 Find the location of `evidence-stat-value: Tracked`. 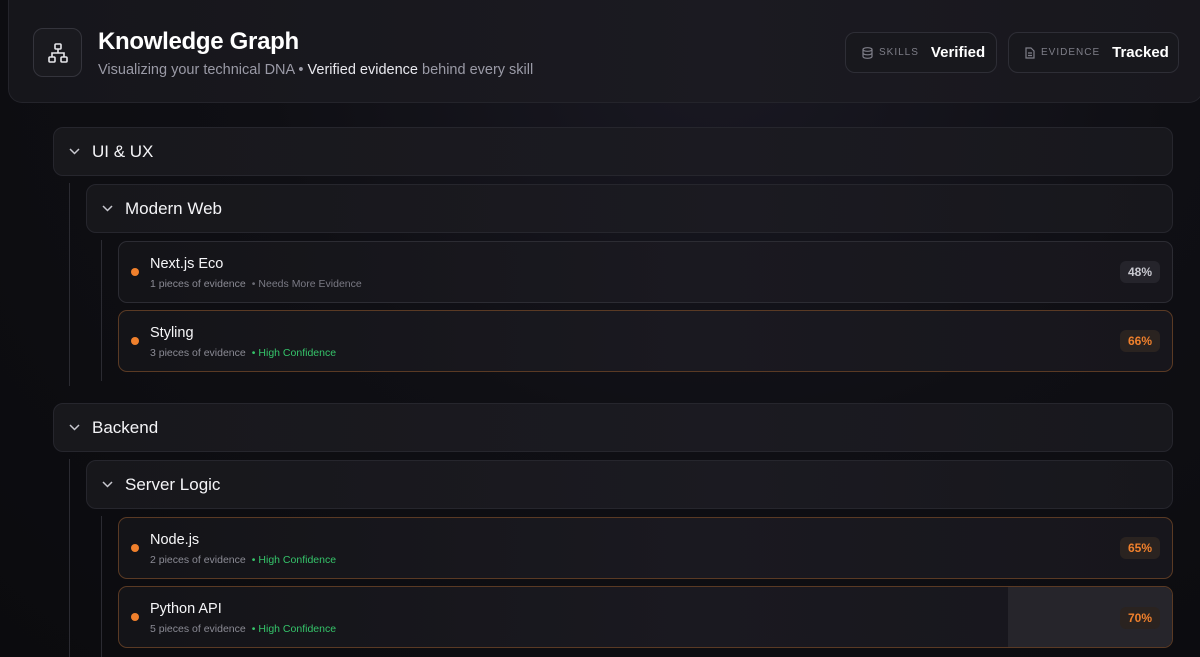

evidence-stat-value: Tracked is located at coordinates (1140, 52).